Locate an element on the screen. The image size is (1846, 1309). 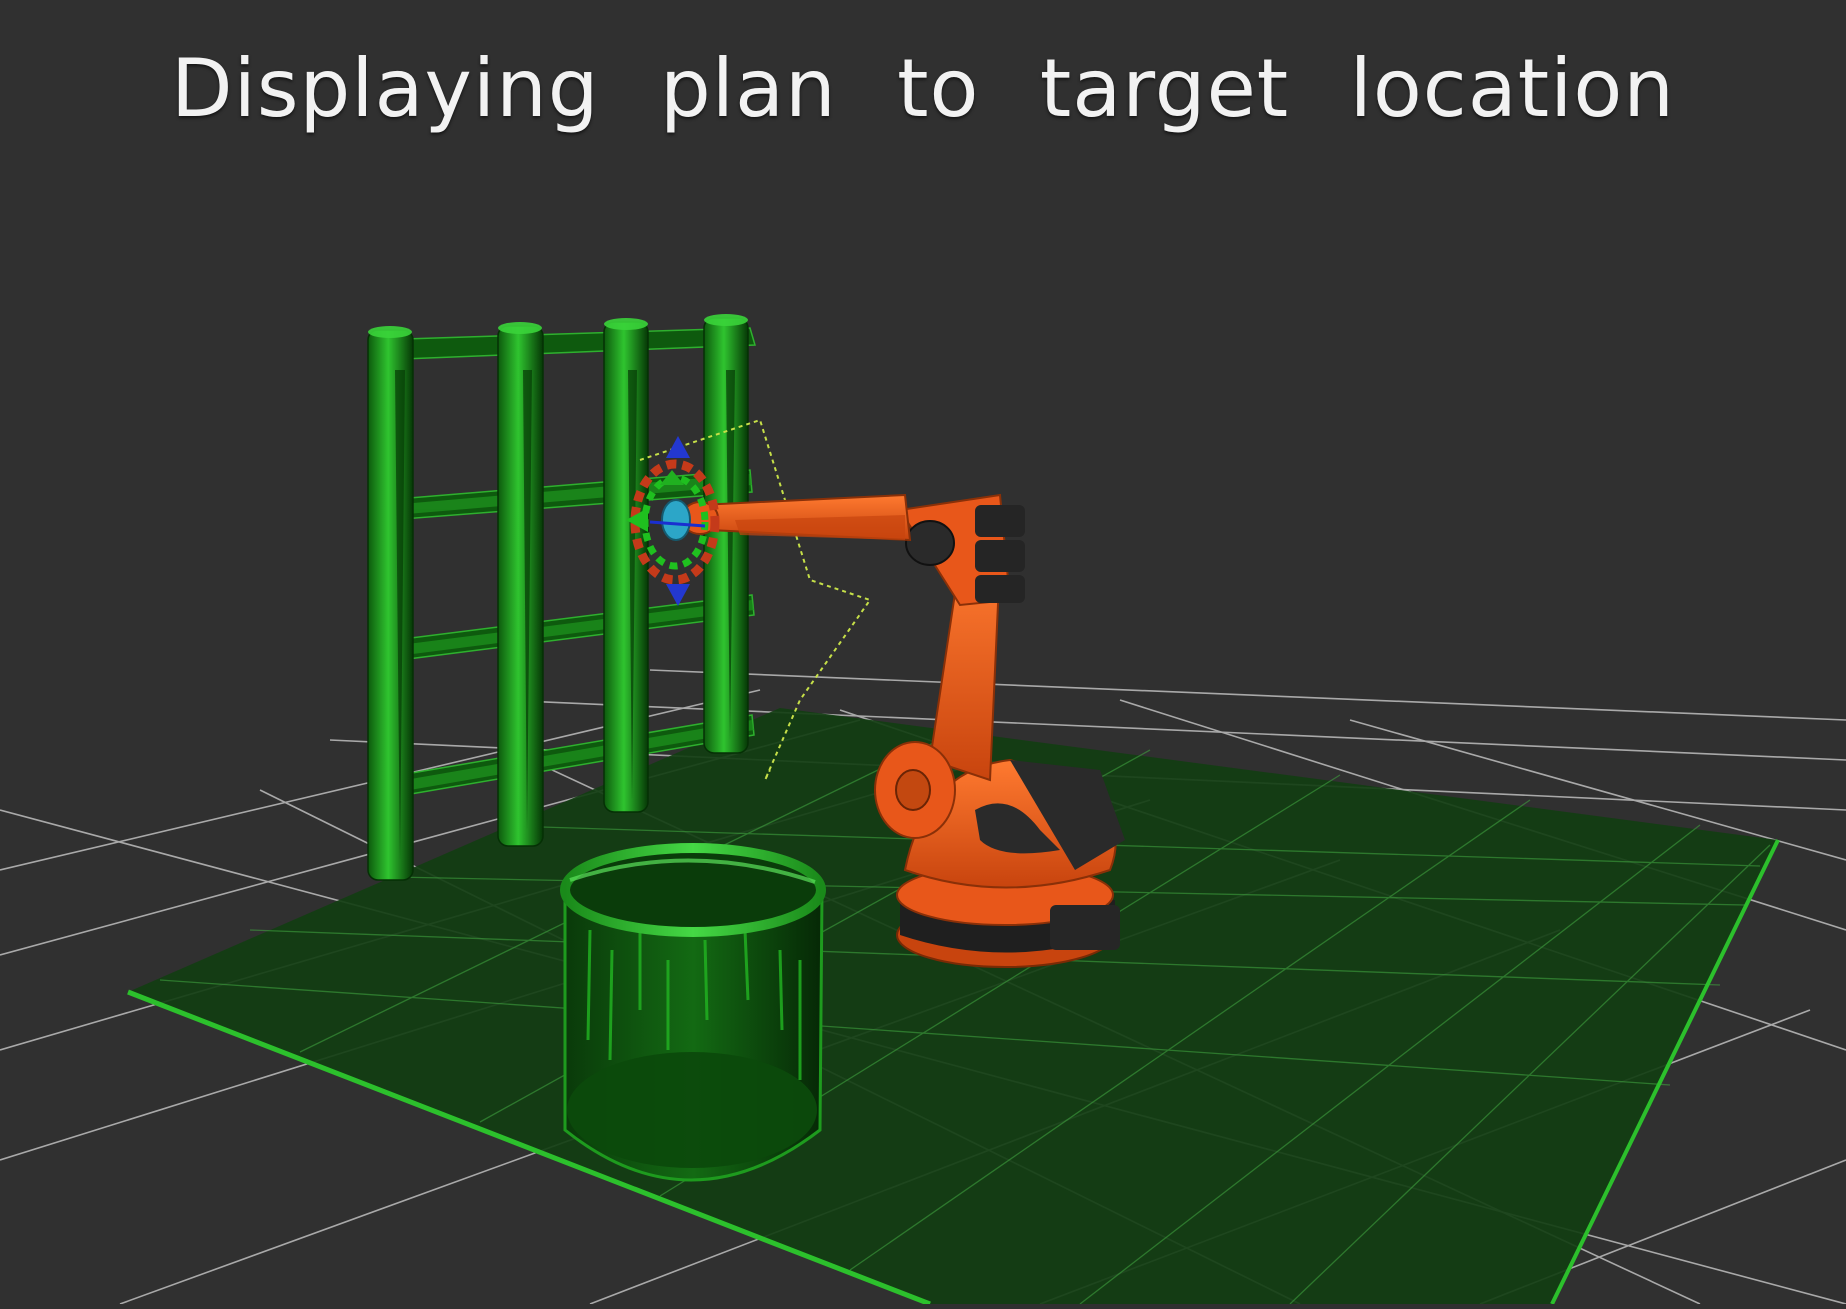
bin is located at coordinates (693, 1012).